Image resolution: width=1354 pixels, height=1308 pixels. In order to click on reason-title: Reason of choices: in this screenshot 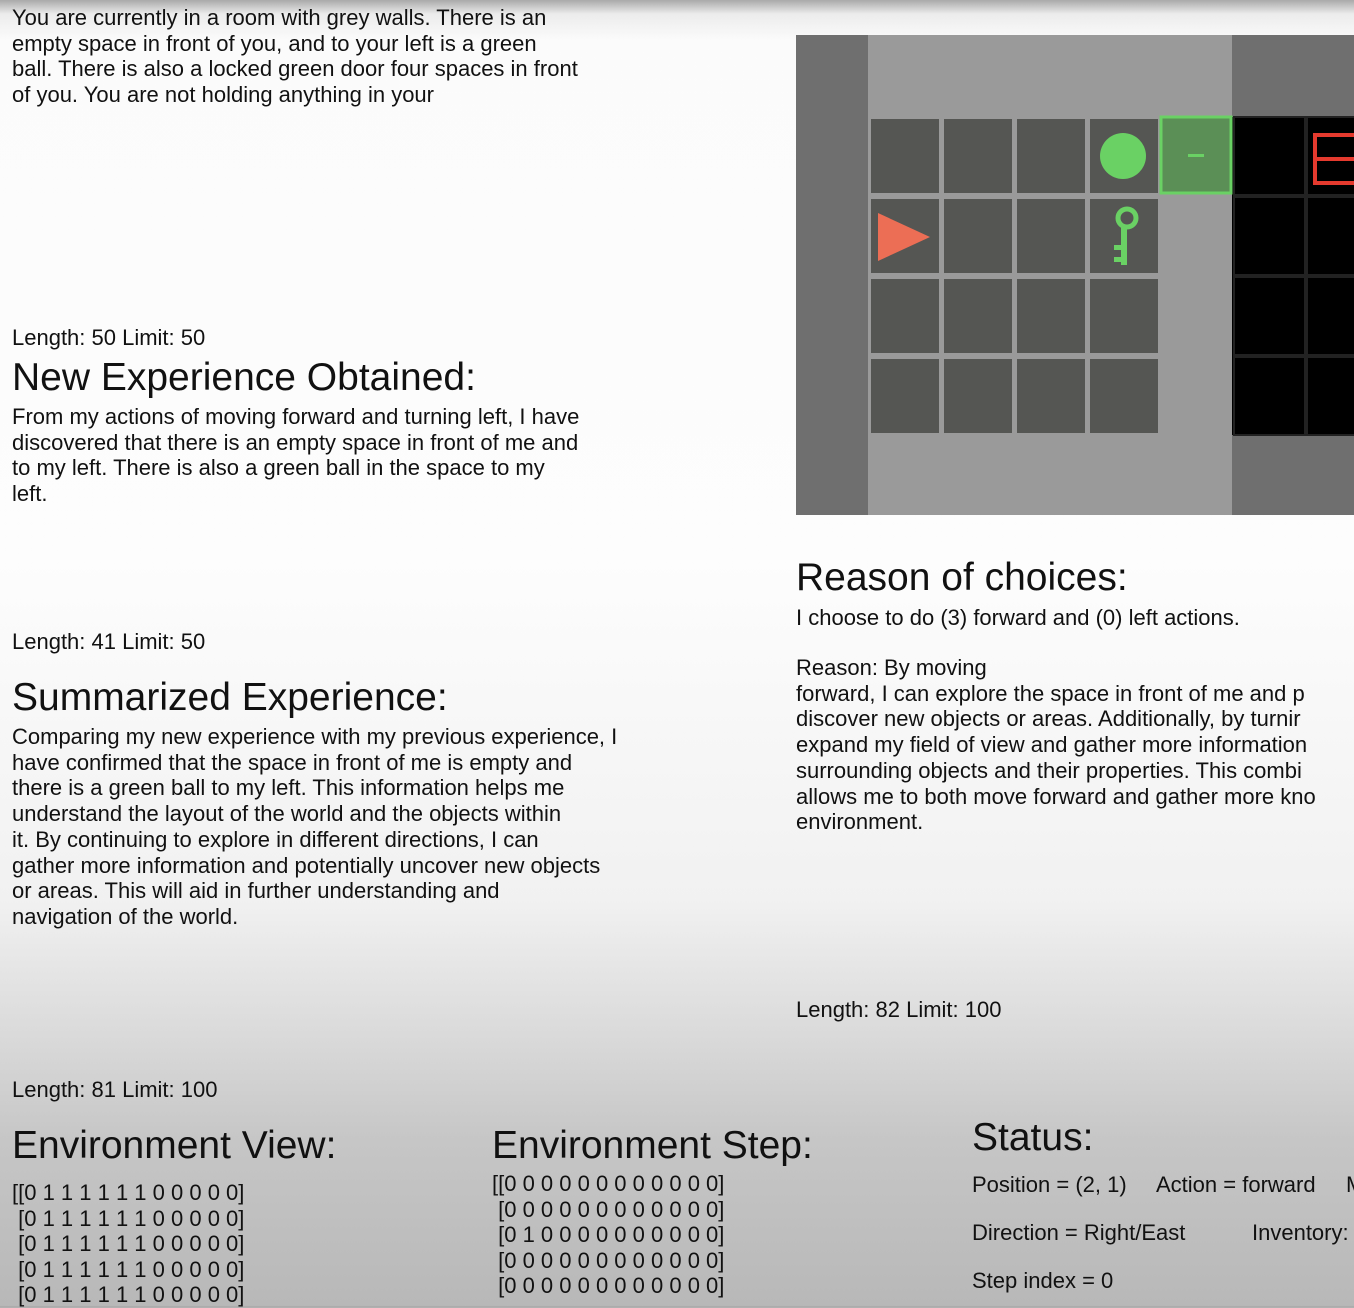, I will do `click(962, 577)`.